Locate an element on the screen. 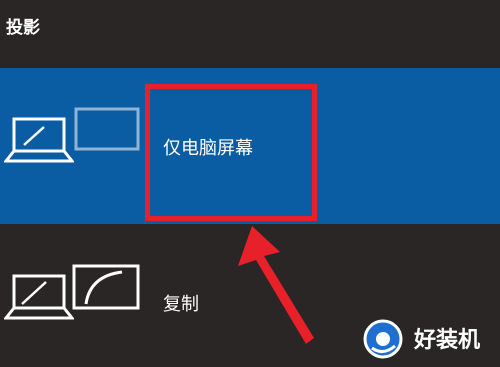 This screenshot has width=500, height=367. annotation-highlight-box is located at coordinates (231, 152).